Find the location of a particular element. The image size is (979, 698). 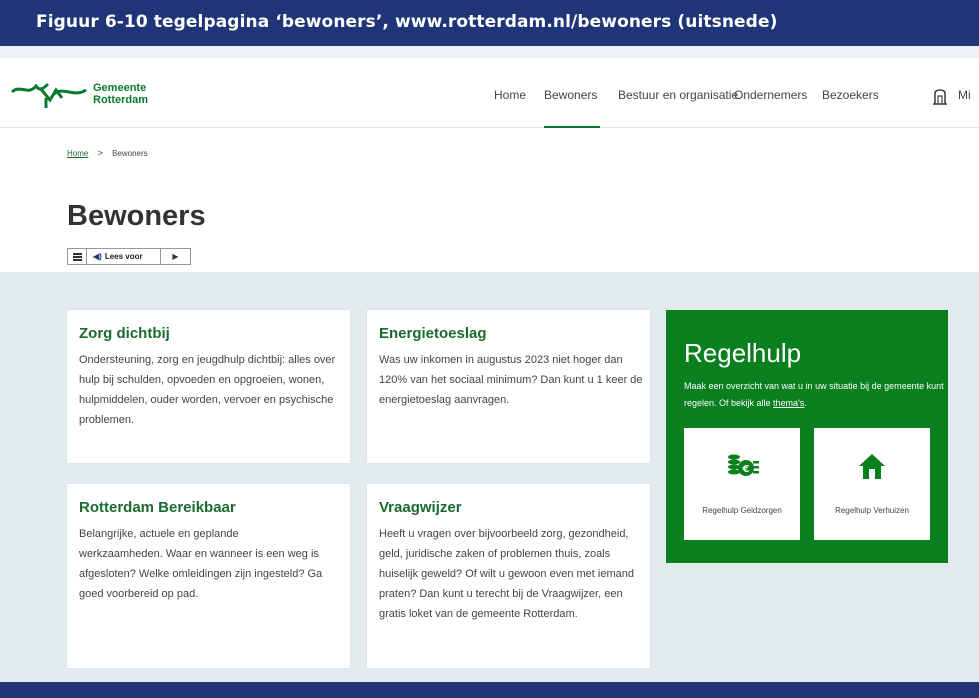

chevron-right-icon: > is located at coordinates (100, 153).